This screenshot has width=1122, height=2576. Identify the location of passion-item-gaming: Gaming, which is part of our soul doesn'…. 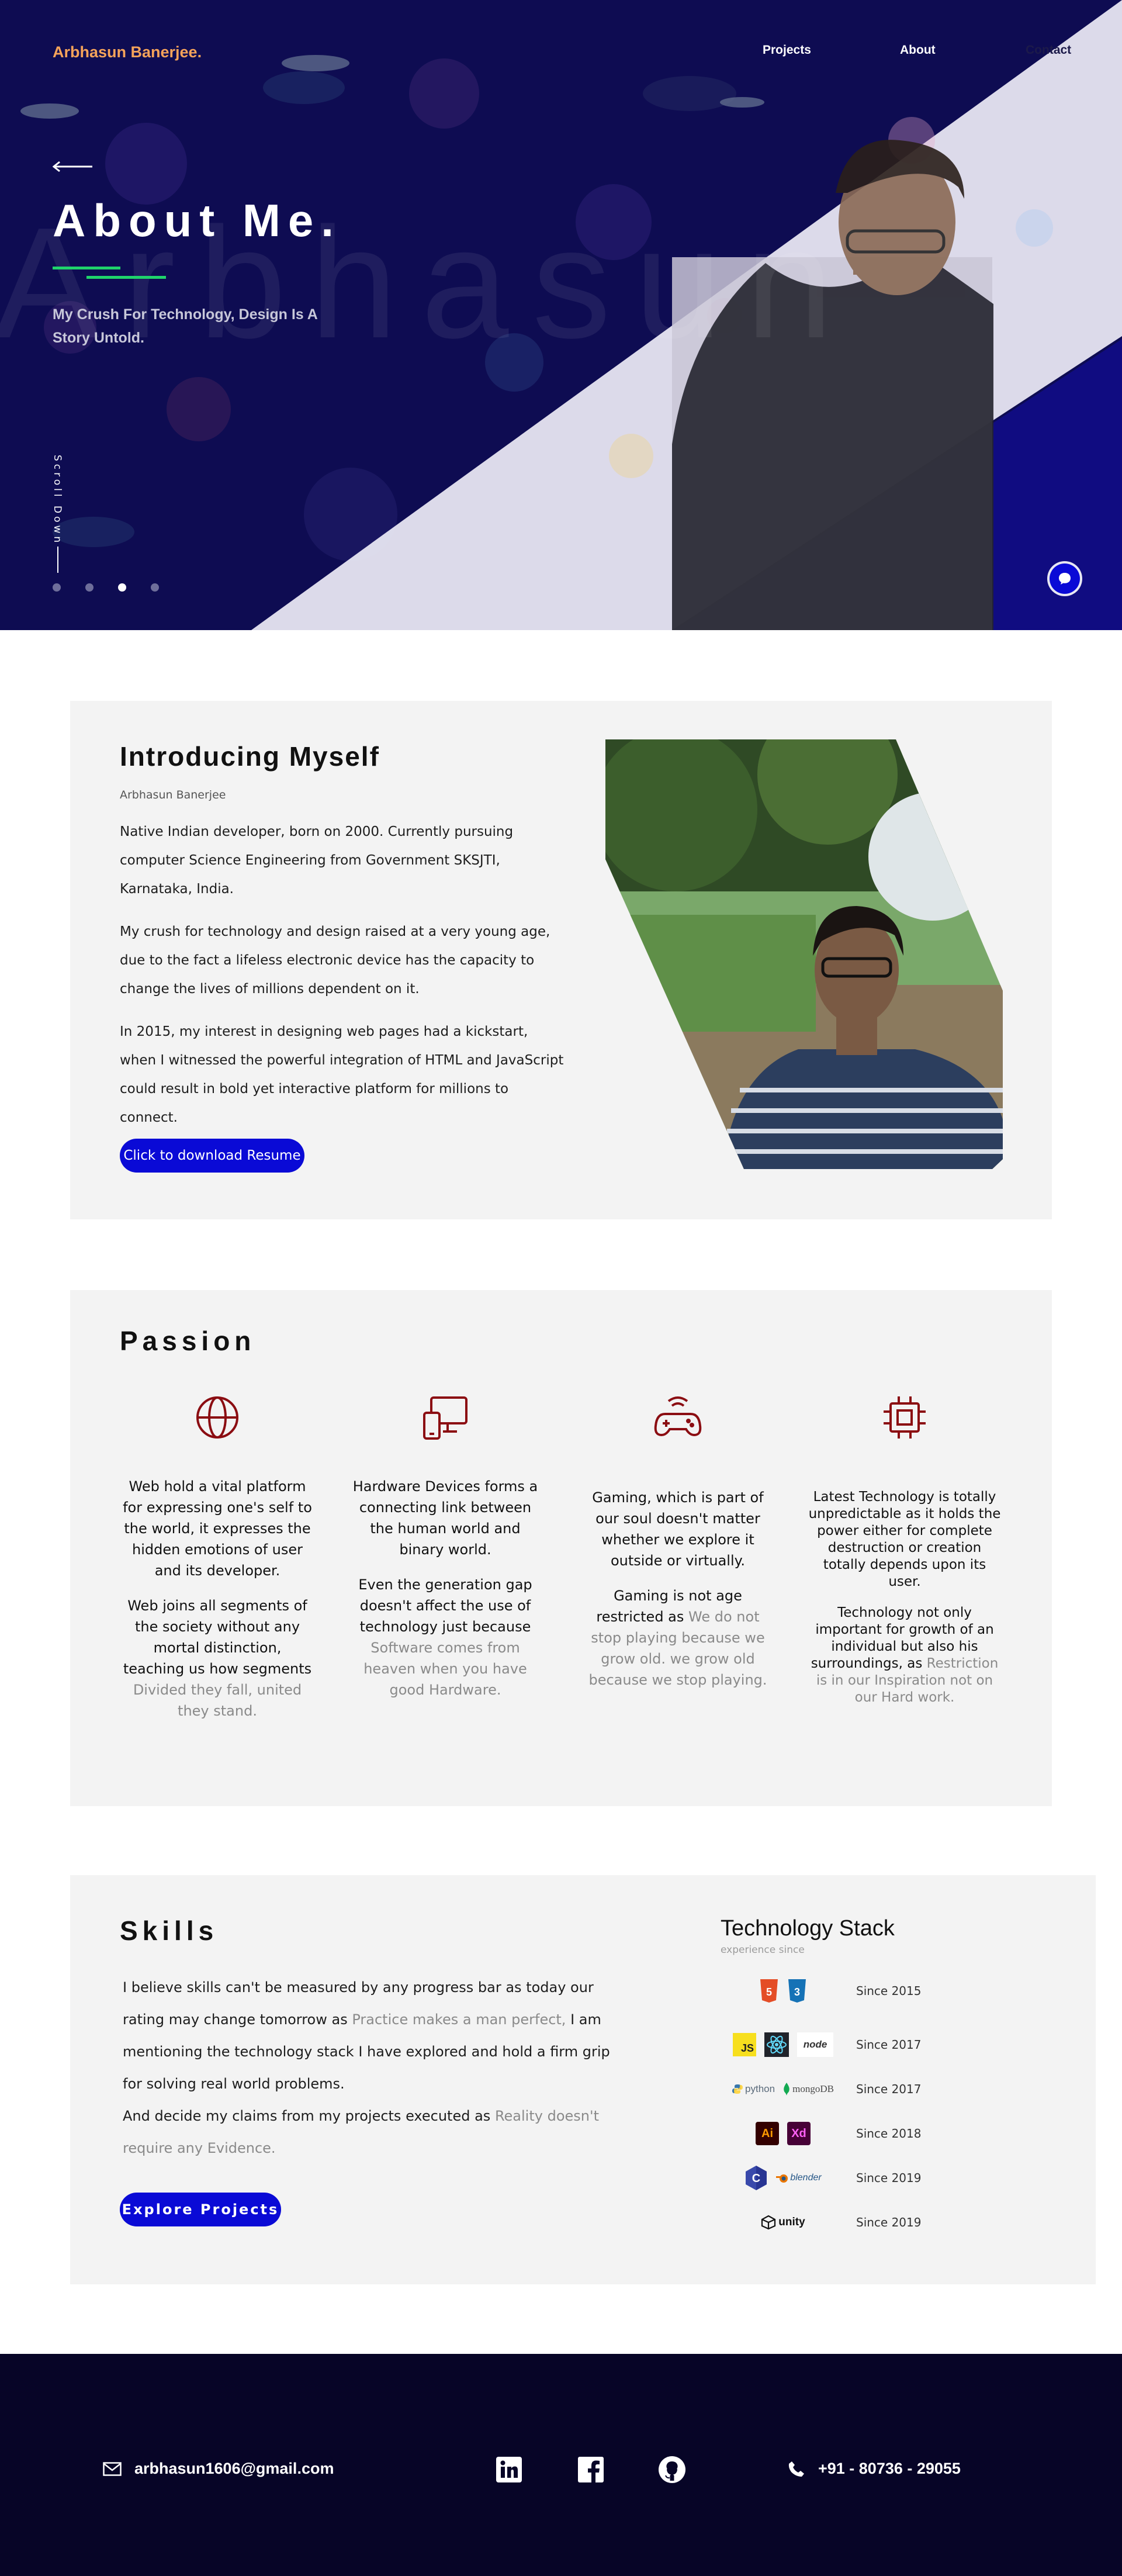
(677, 1595).